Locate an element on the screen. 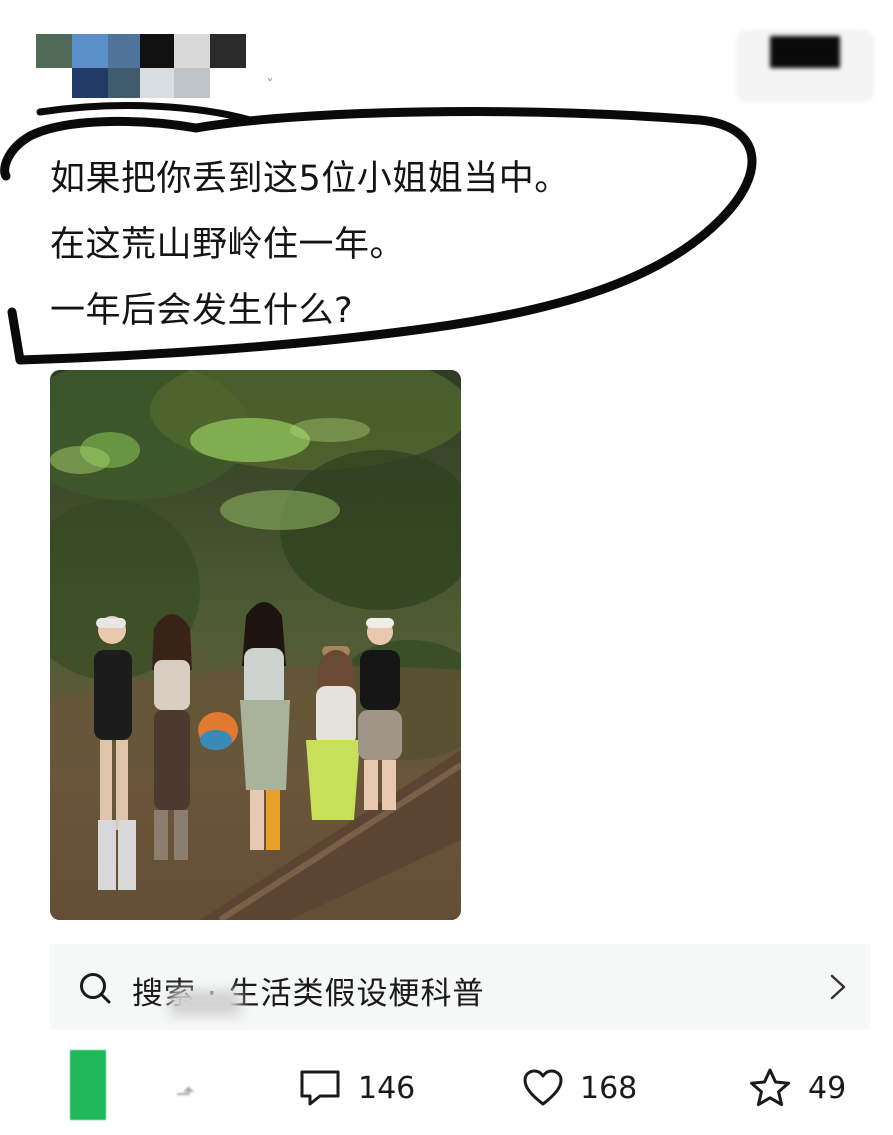 This screenshot has height=1135, width=893. chevron-right-icon is located at coordinates (838, 987).